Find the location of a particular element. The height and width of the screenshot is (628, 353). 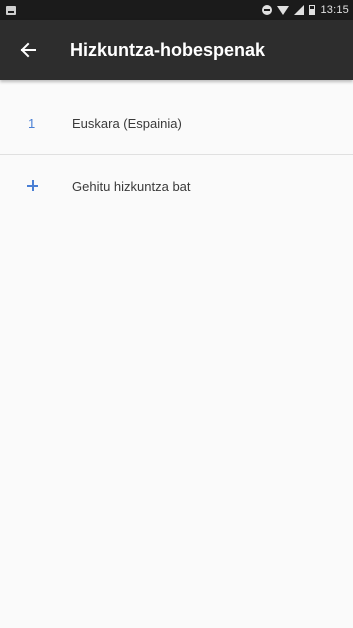

language-item: 1 Euskara (Espainia) is located at coordinates (176, 123).